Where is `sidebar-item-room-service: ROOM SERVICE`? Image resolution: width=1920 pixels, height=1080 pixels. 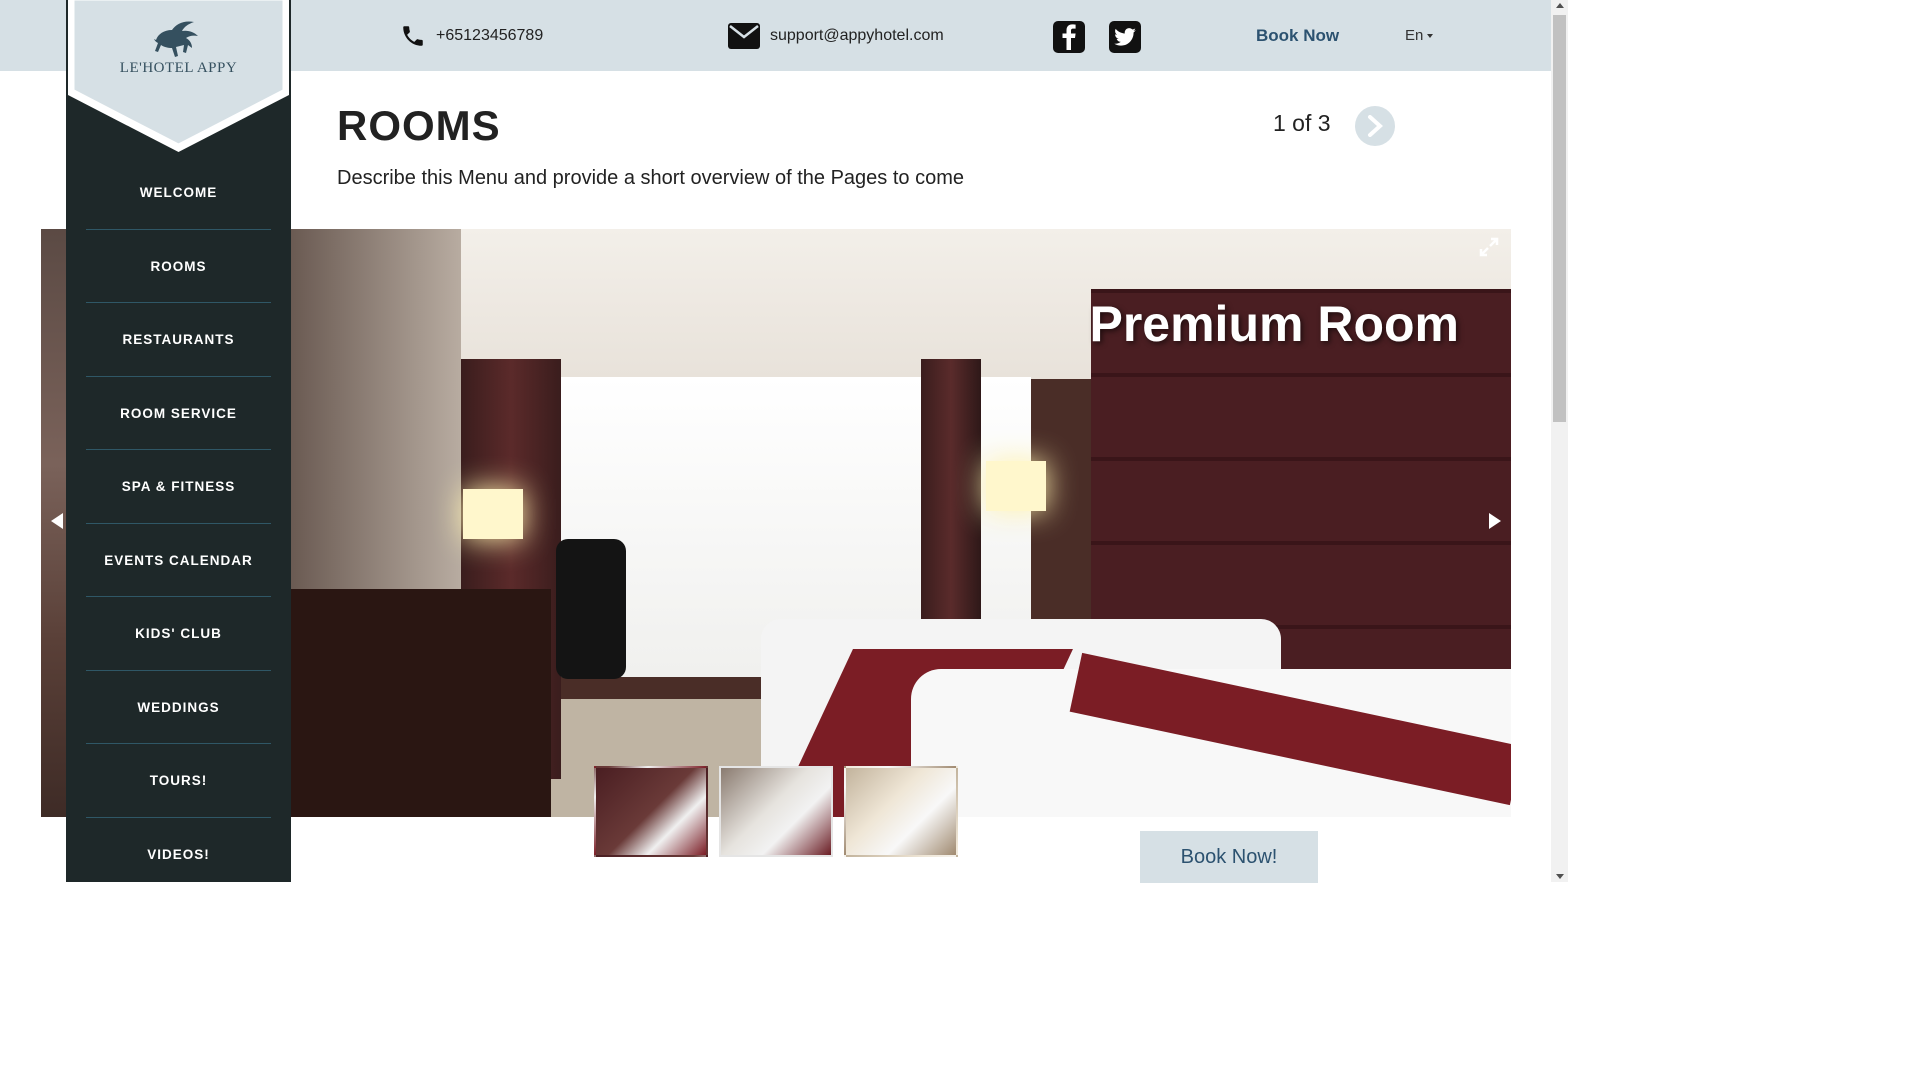
sidebar-item-room-service: ROOM SERVICE is located at coordinates (178, 414).